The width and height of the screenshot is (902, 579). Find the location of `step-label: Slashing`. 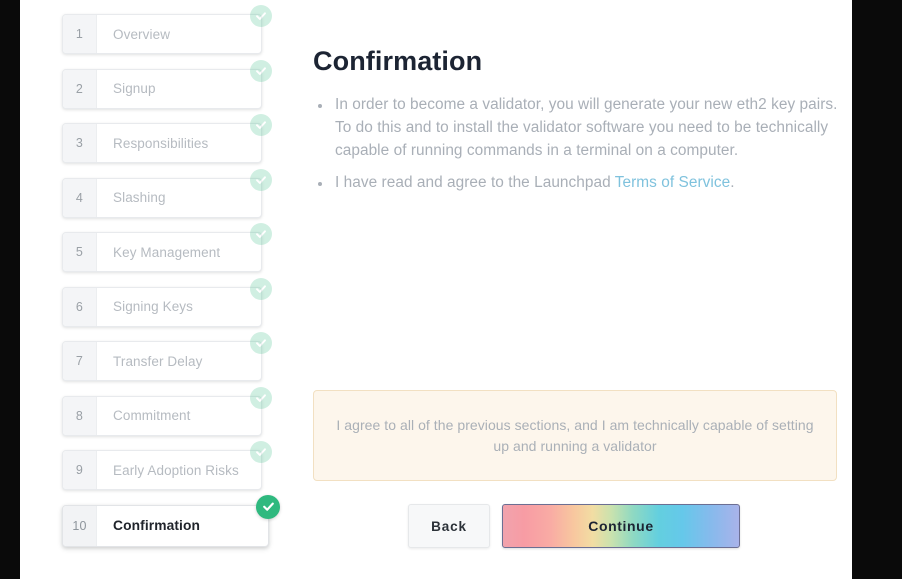

step-label: Slashing is located at coordinates (139, 197).